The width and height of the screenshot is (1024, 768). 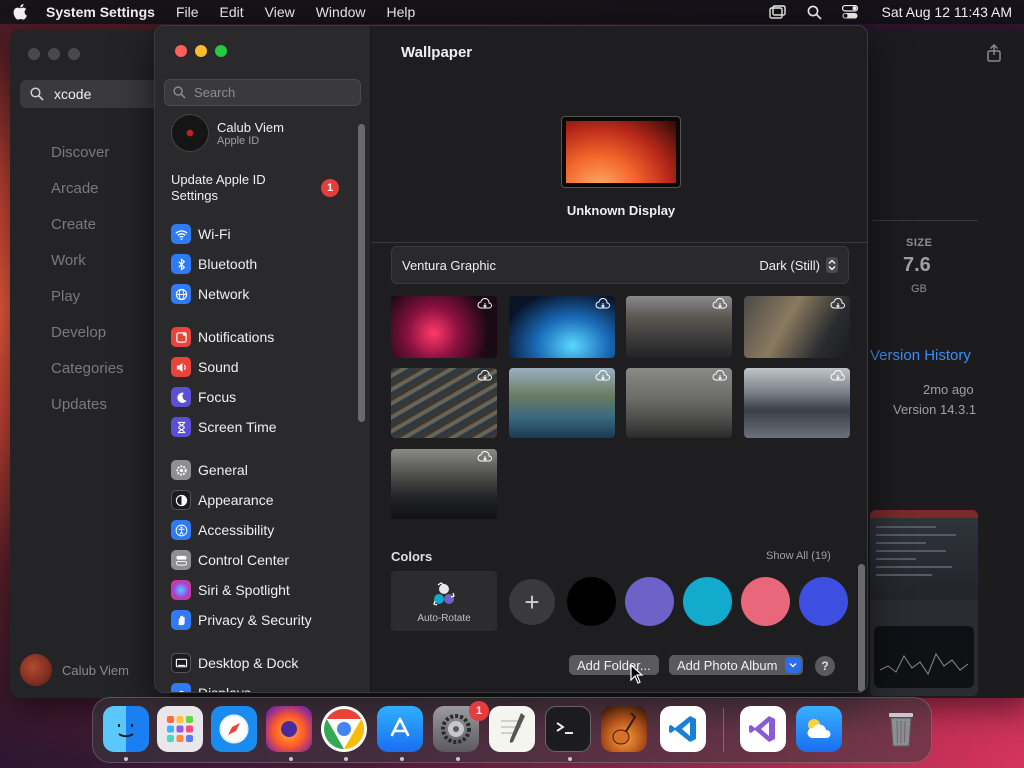 I want to click on sidebar-item-network: Network, so click(x=210, y=294).